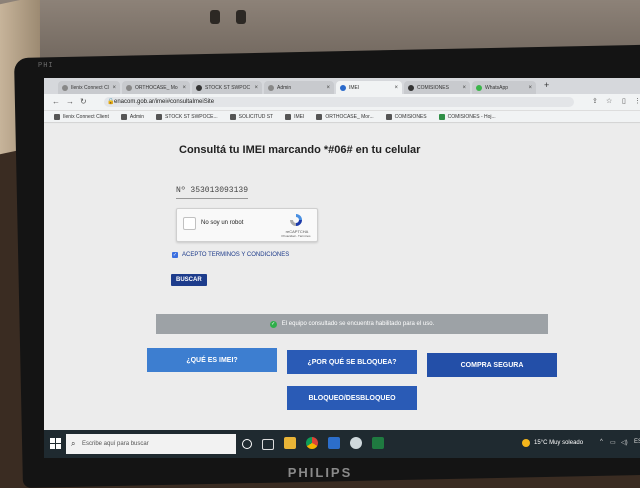  Describe the element at coordinates (290, 443) in the screenshot. I see `file-explorer-icon` at that location.